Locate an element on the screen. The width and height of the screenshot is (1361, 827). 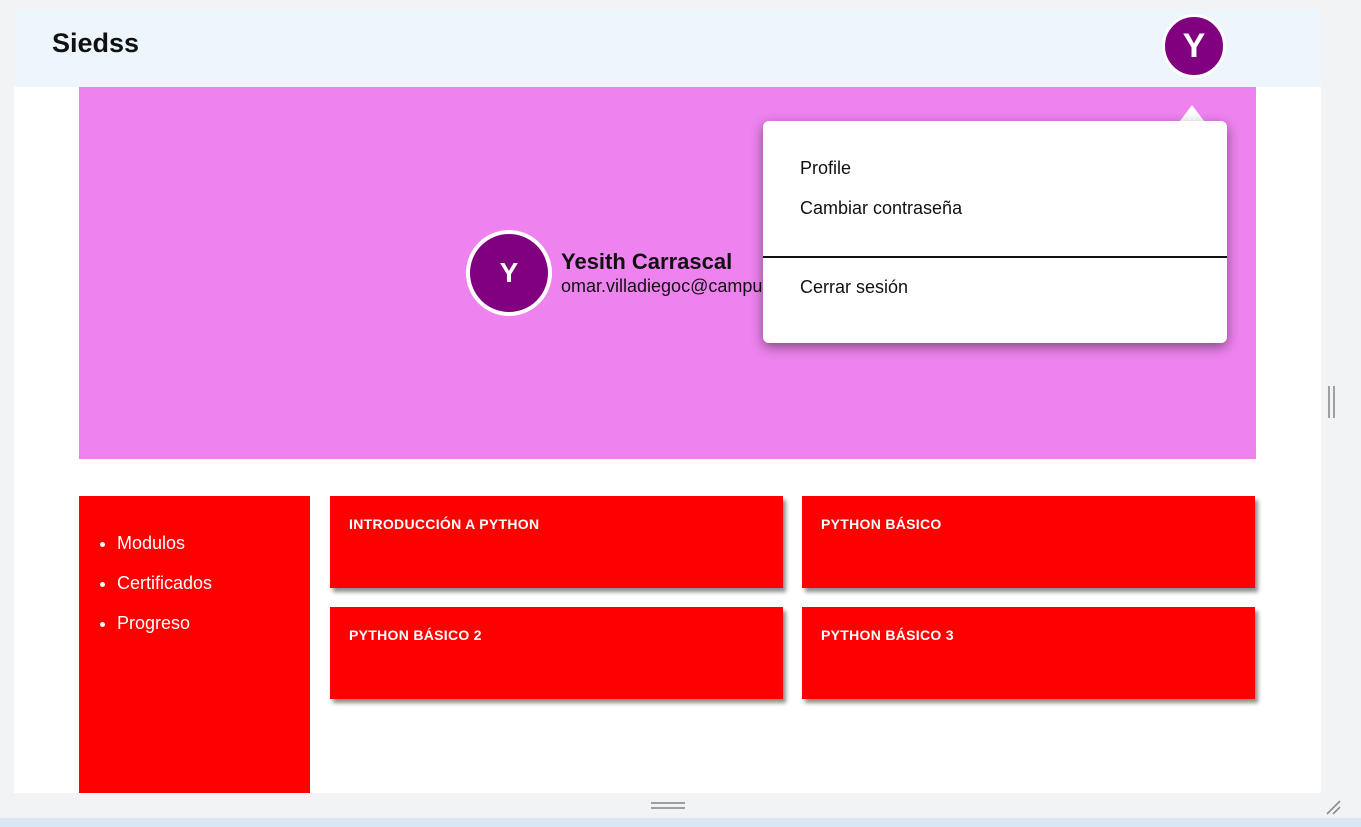
horizontal-resize-grip-icon is located at coordinates (668, 805).